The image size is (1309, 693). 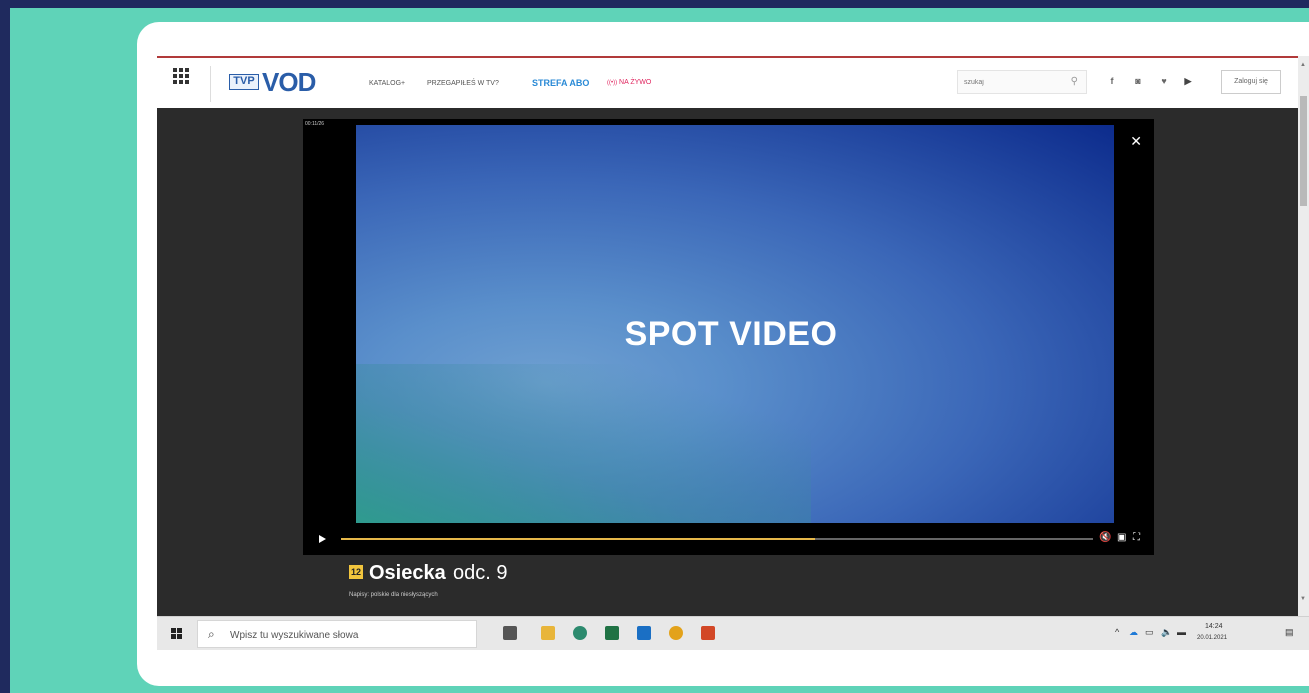 What do you see at coordinates (644, 633) in the screenshot?
I see `outlook-icon` at bounding box center [644, 633].